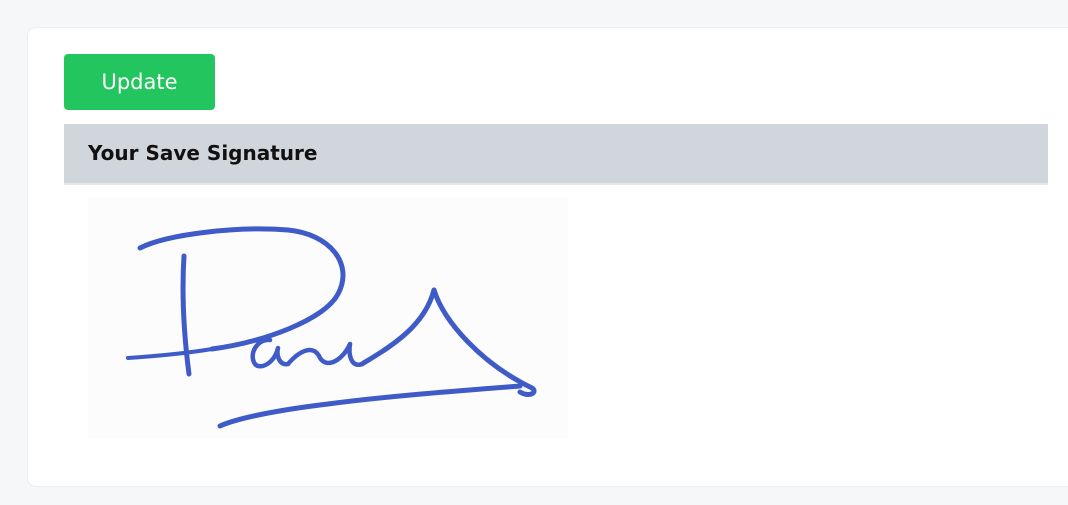 The height and width of the screenshot is (505, 1068). Describe the element at coordinates (556, 154) in the screenshot. I see `section-header: Your Save Signature` at that location.